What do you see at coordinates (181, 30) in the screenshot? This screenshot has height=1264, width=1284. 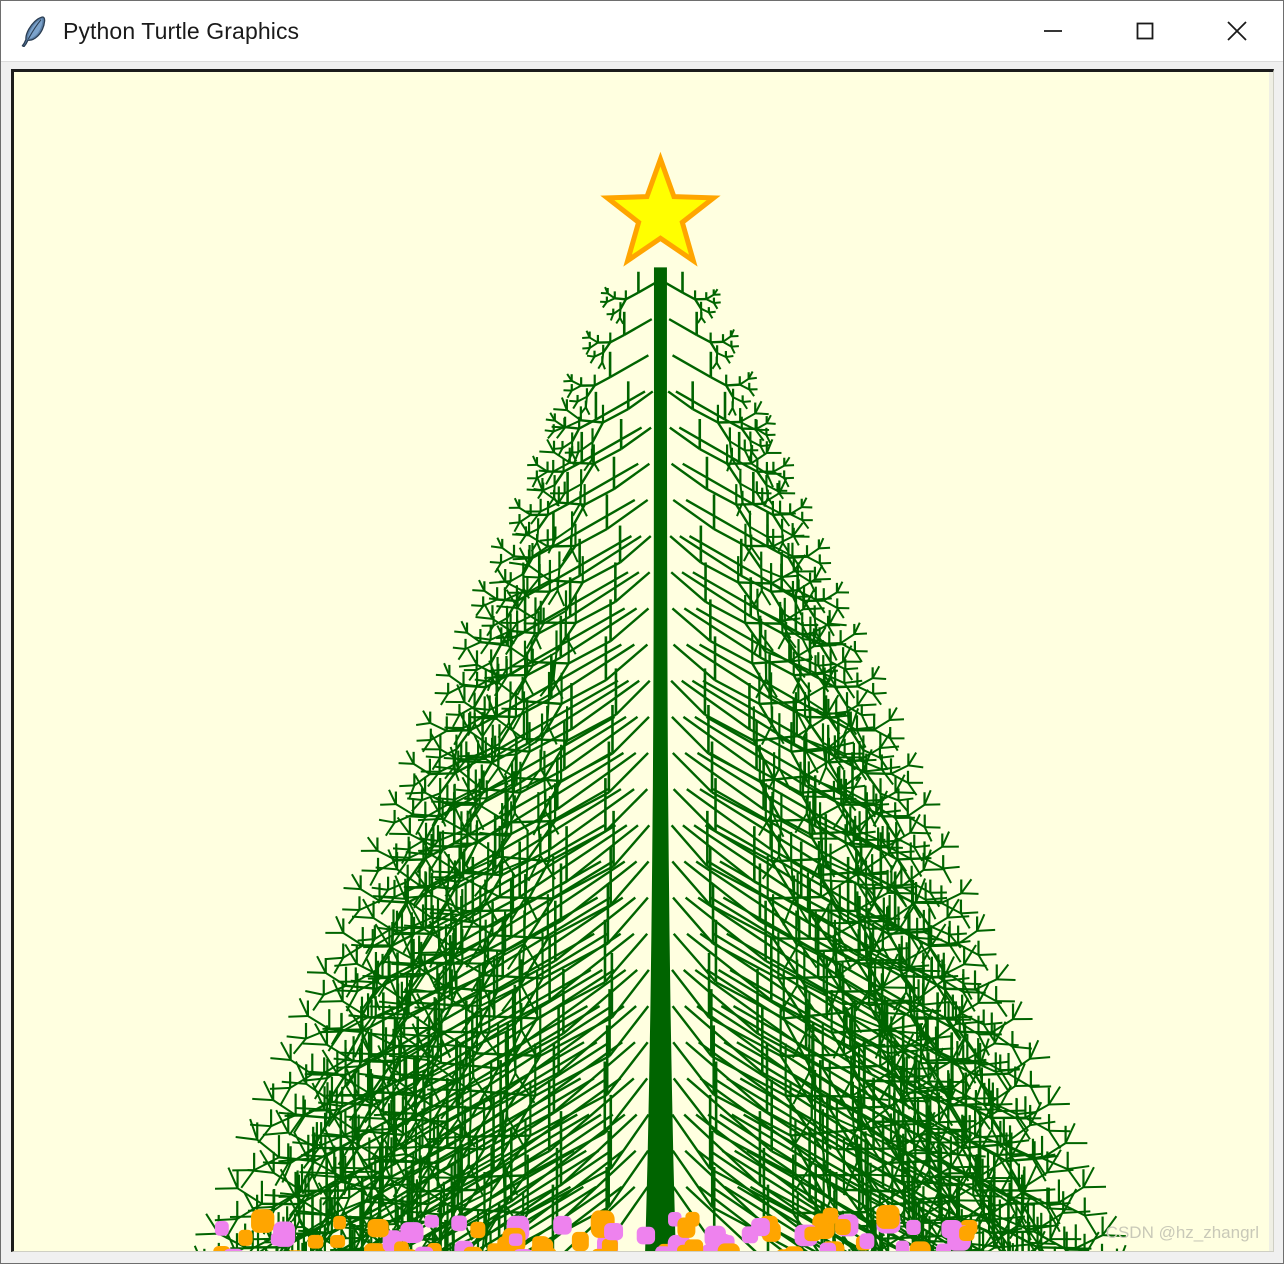 I see `window-title-text: Python Turtle Graphics` at bounding box center [181, 30].